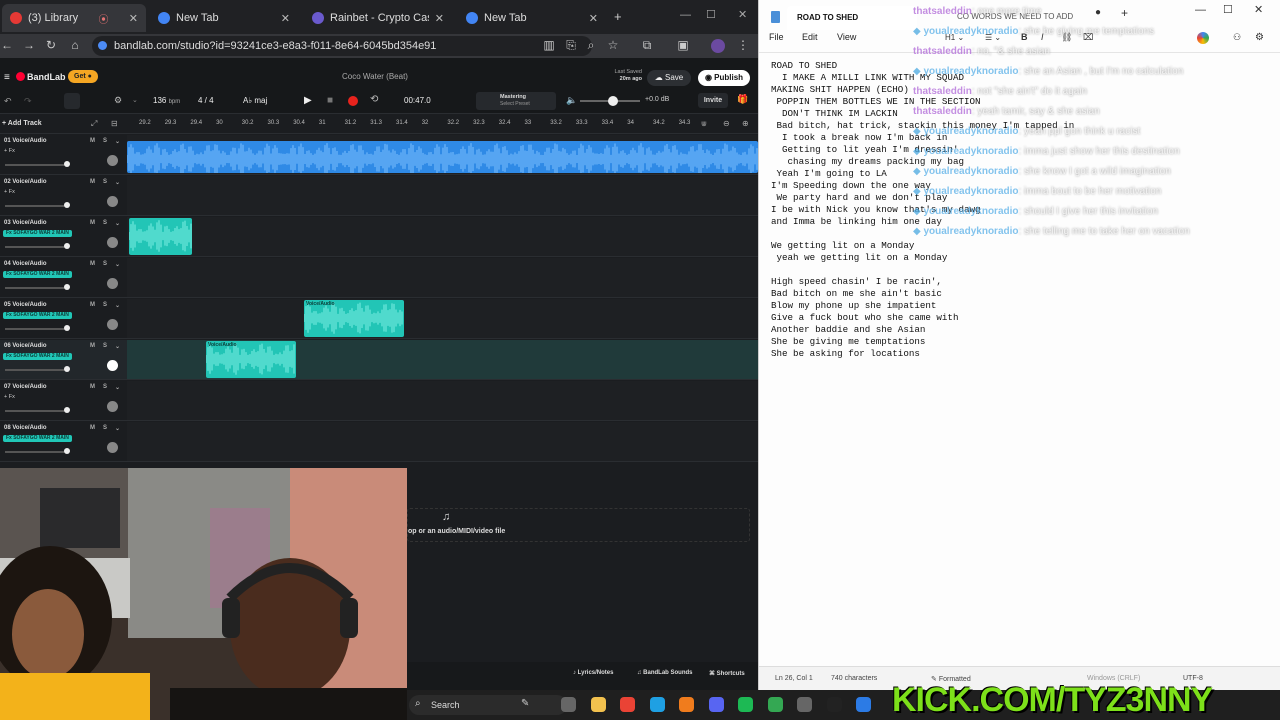 The height and width of the screenshot is (720, 1280). Describe the element at coordinates (532, 18) in the screenshot. I see `tab-new-tab-2: New Tab ✕` at that location.